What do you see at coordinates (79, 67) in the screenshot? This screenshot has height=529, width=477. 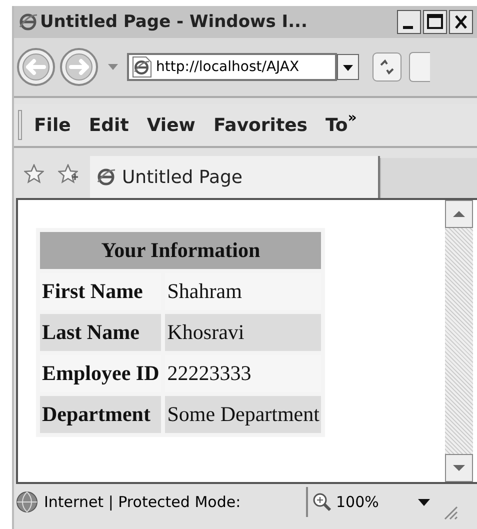 I see `forward-icon` at bounding box center [79, 67].